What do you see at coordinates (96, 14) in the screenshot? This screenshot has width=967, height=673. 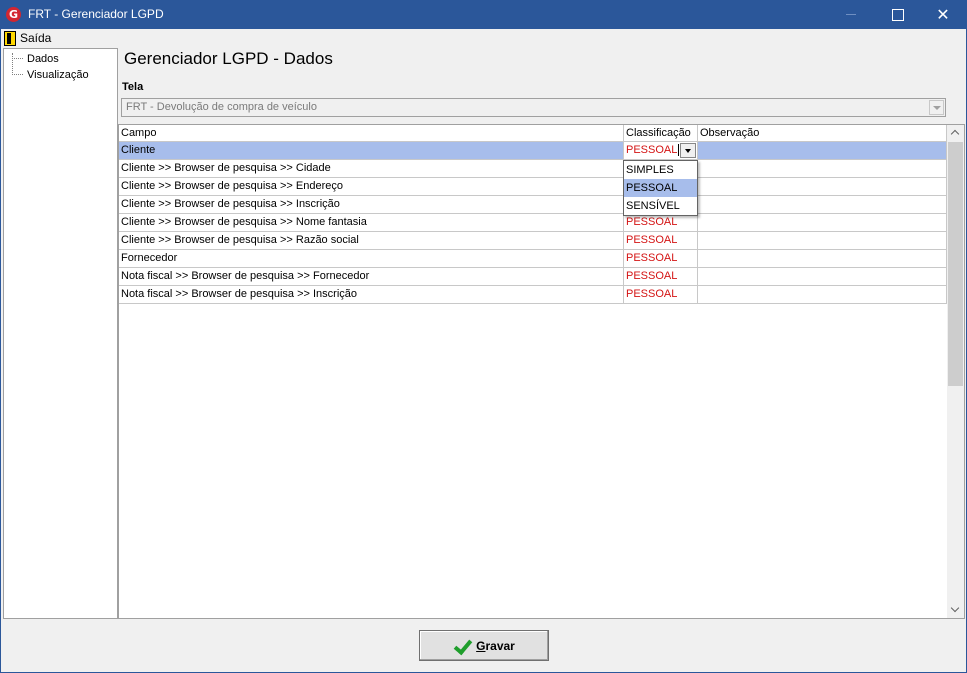 I see `window-title: FRT - Gerenciador LGPD` at bounding box center [96, 14].